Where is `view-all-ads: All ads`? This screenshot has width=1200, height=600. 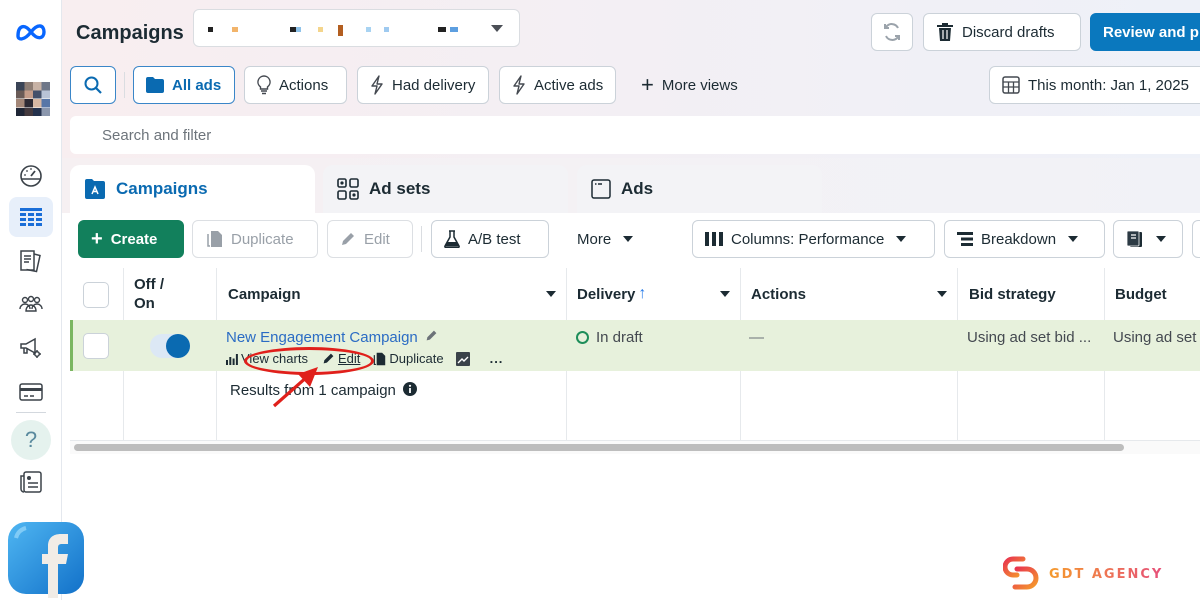
view-all-ads: All ads is located at coordinates (184, 85).